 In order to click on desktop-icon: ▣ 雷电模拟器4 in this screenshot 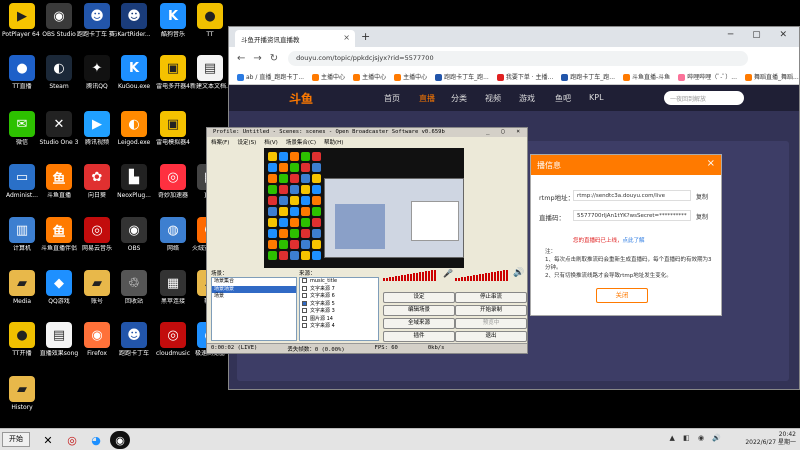, I will do `click(173, 128)`.